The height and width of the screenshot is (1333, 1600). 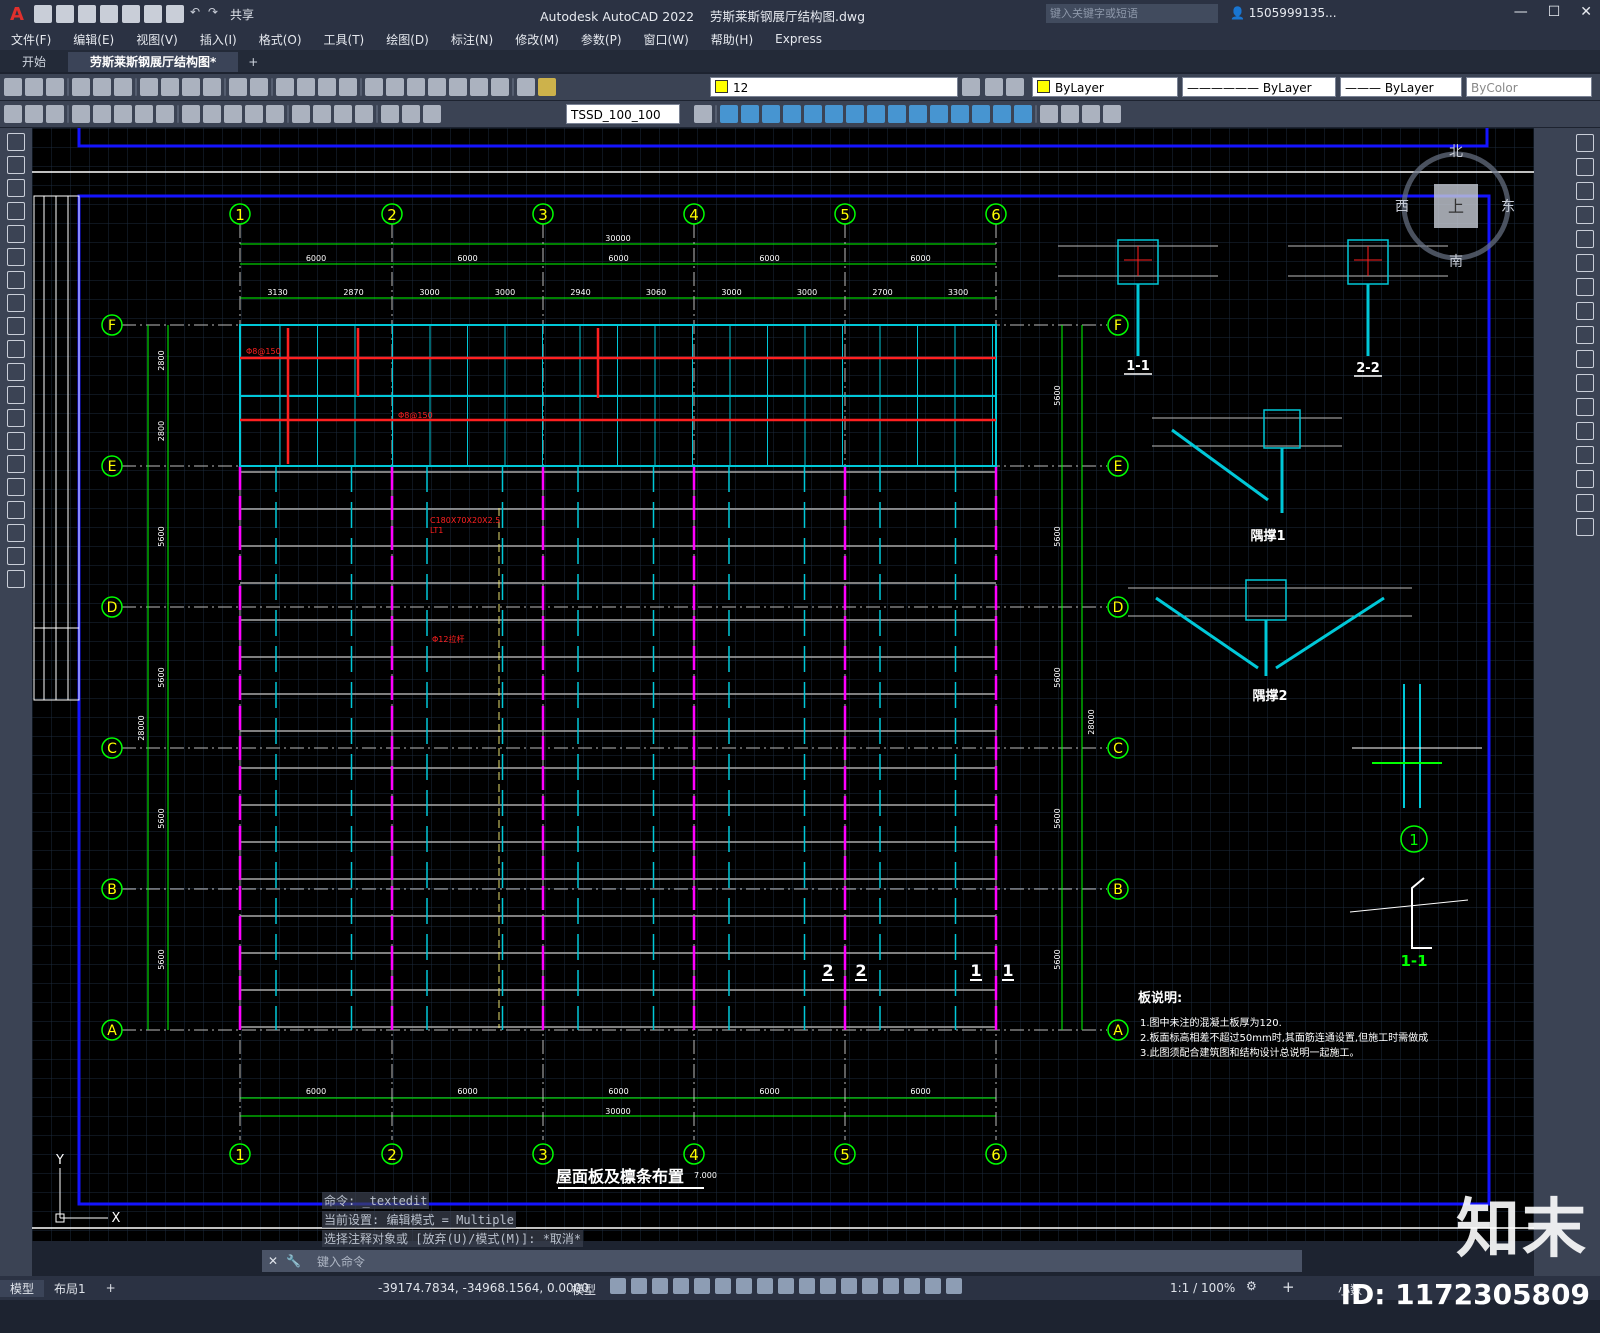 What do you see at coordinates (849, 1286) in the screenshot?
I see `dynamic-ucs-icon` at bounding box center [849, 1286].